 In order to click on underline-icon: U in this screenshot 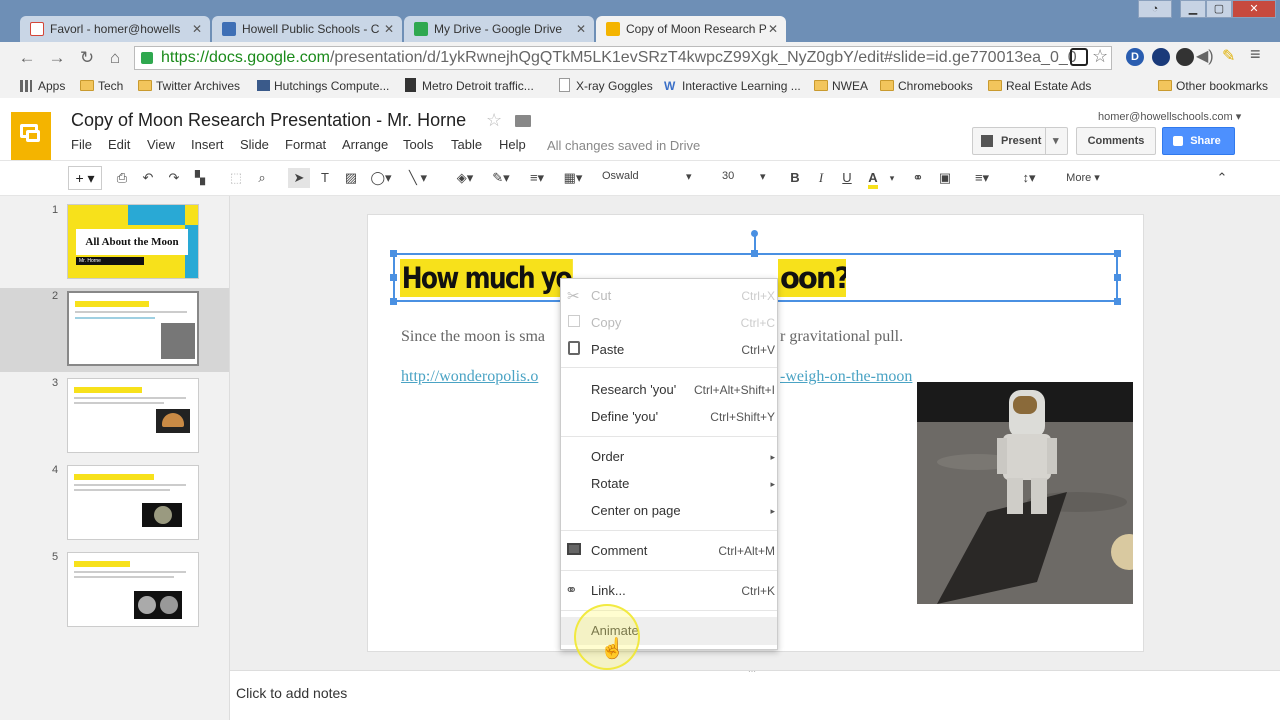, I will do `click(847, 178)`.